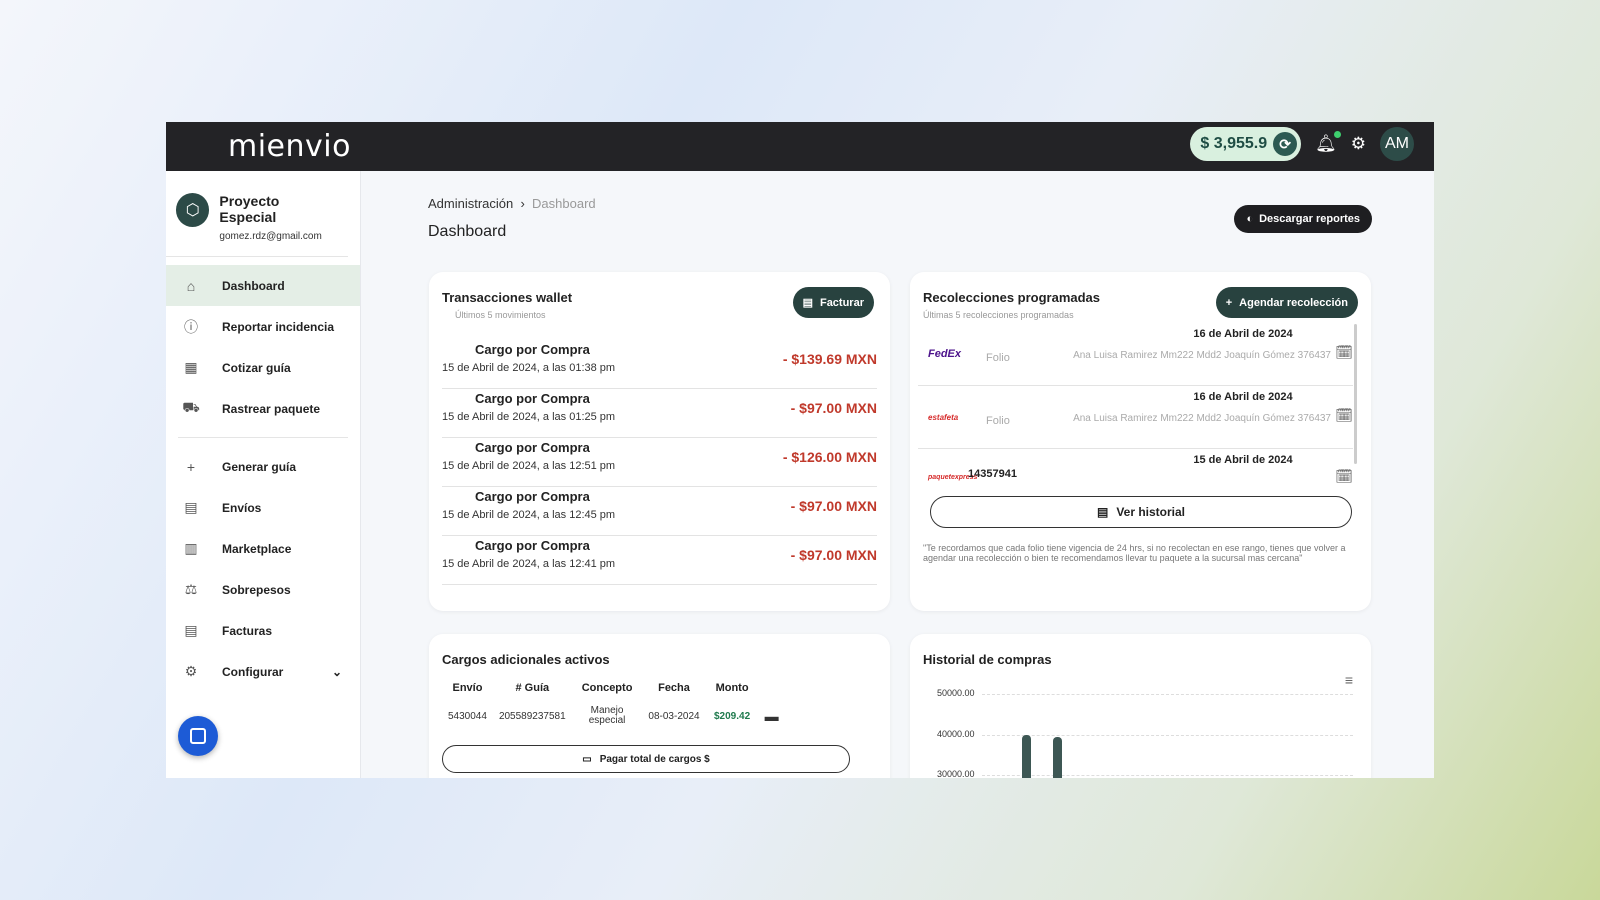  Describe the element at coordinates (263, 326) in the screenshot. I see `sidebar-item-reportar-incidencia: ⓘ Reportar incidencia` at that location.